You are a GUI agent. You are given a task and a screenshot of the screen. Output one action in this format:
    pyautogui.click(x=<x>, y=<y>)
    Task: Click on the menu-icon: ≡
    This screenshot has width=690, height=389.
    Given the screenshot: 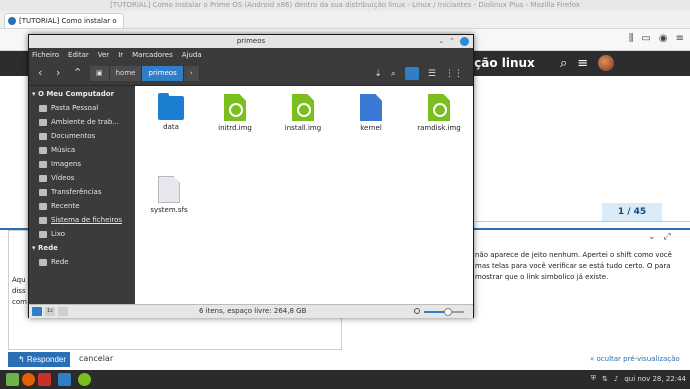 What is the action you would take?
    pyautogui.click(x=680, y=38)
    